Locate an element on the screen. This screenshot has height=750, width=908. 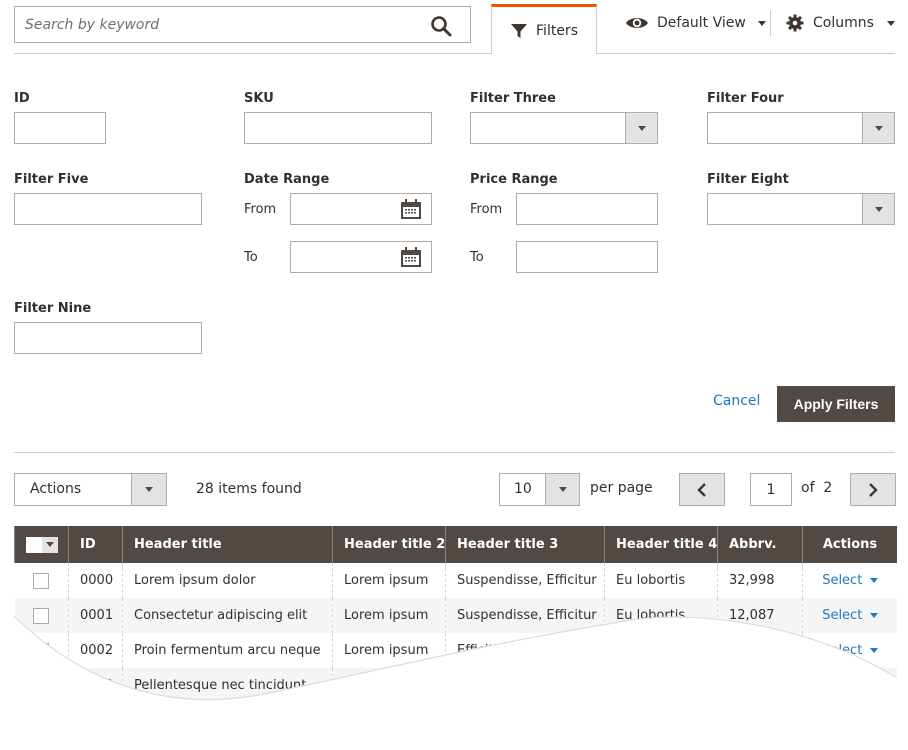
sku-filter-label: SKU is located at coordinates (259, 98).